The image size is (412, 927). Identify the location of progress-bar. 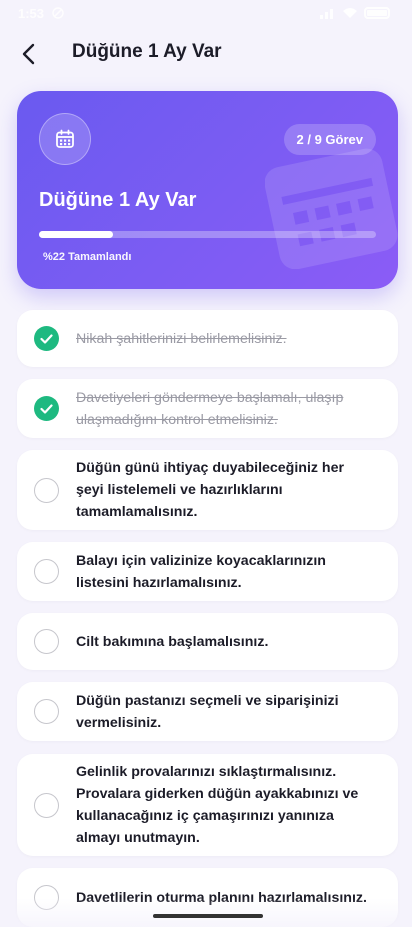
(207, 234).